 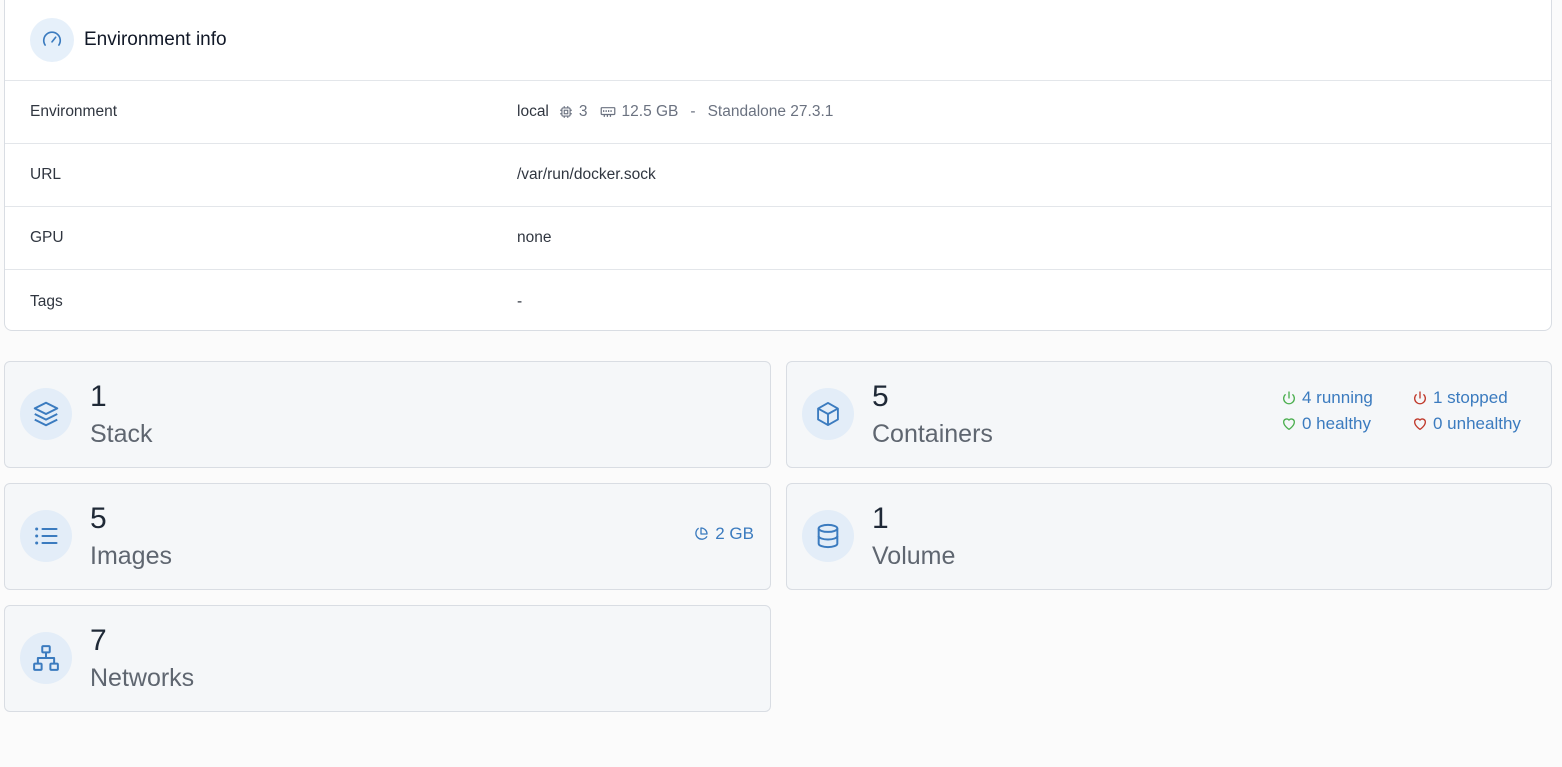 What do you see at coordinates (46, 414) in the screenshot?
I see `layers-icon` at bounding box center [46, 414].